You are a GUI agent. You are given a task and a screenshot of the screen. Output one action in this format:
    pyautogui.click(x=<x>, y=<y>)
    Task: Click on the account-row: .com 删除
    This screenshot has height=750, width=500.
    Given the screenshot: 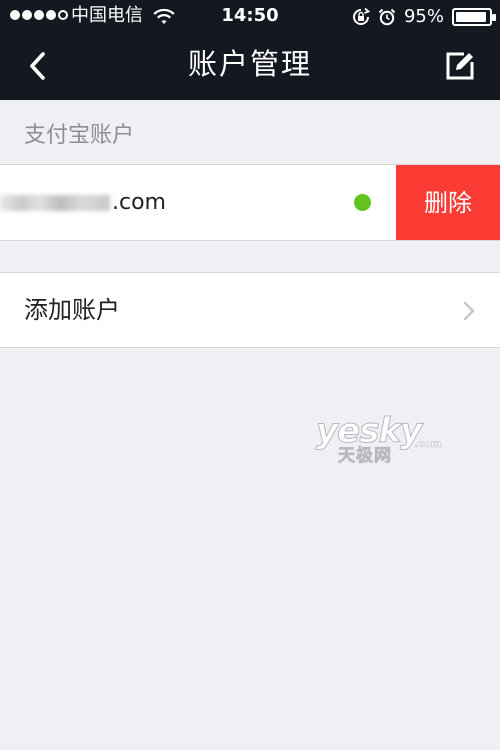 What is the action you would take?
    pyautogui.click(x=250, y=202)
    